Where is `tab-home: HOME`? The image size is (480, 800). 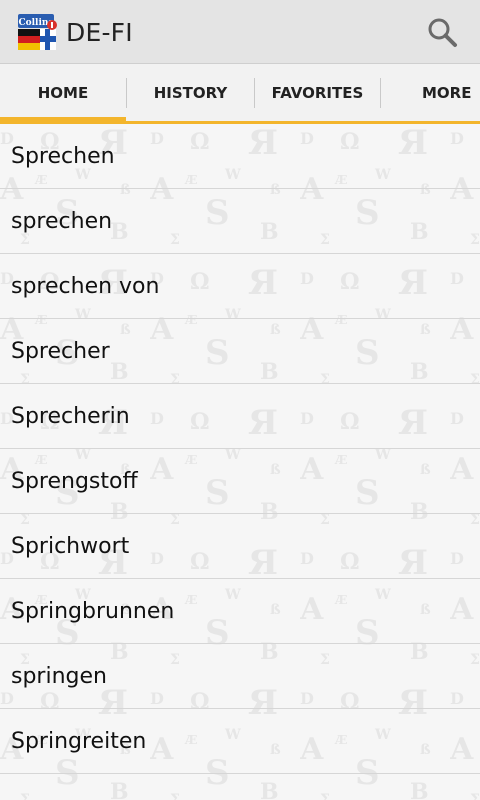
tab-home: HOME is located at coordinates (63, 92).